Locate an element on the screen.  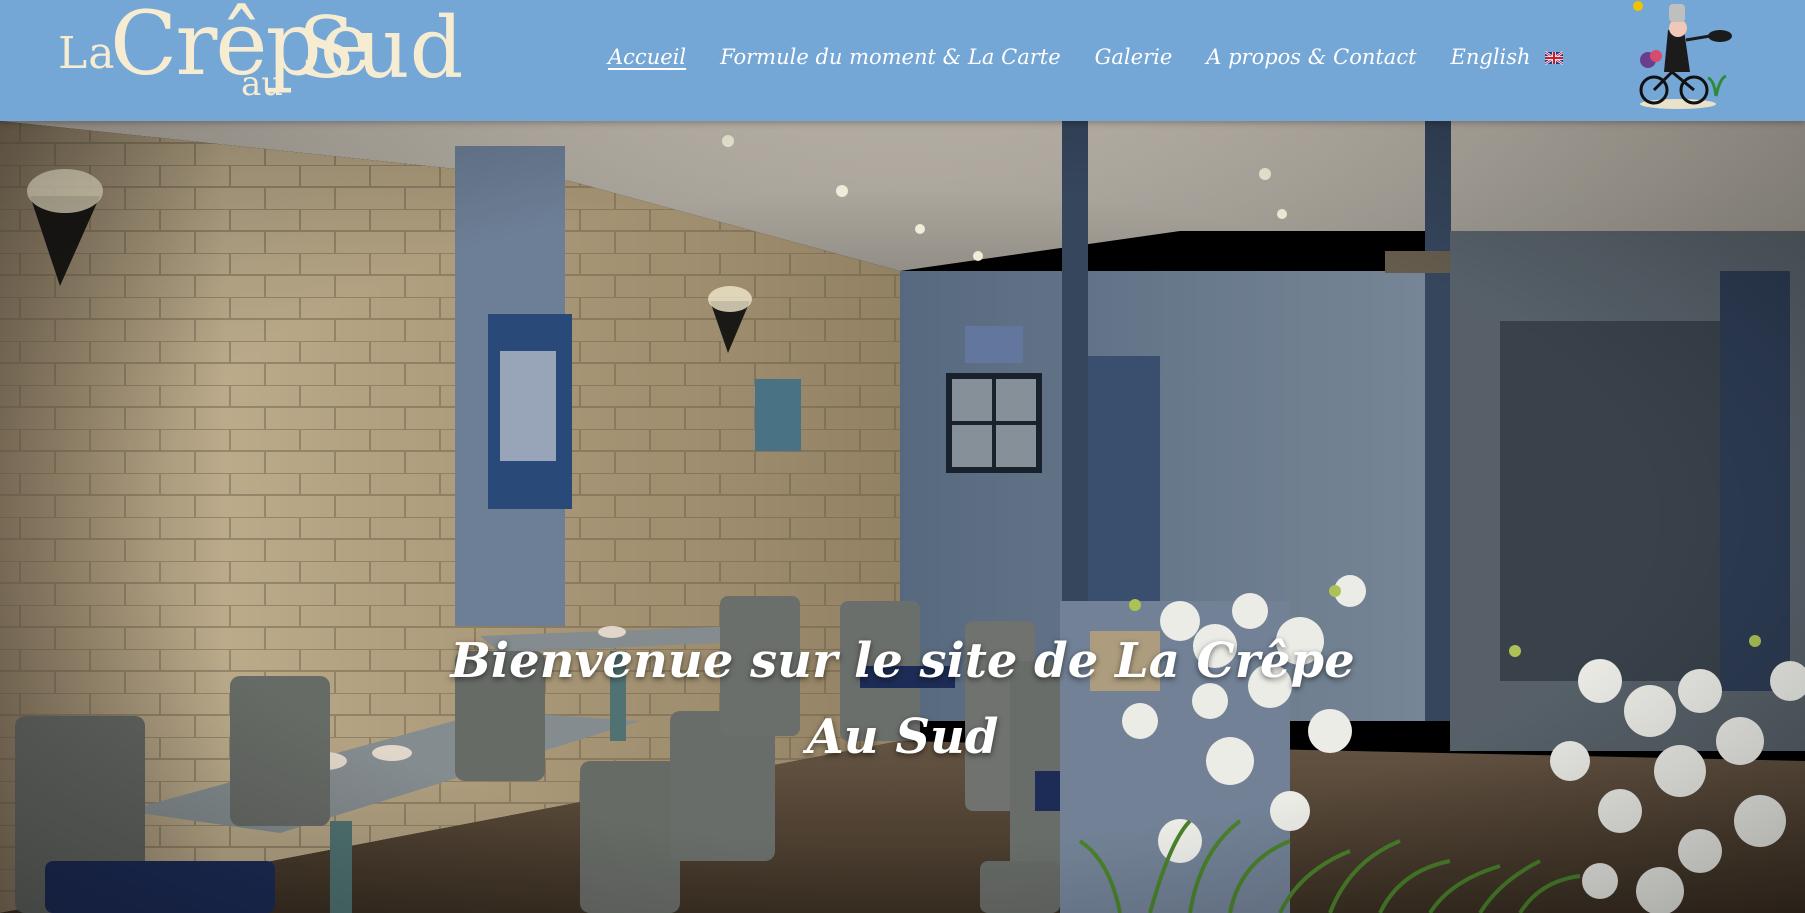
nav-accueil: Accueil is located at coordinates (647, 57).